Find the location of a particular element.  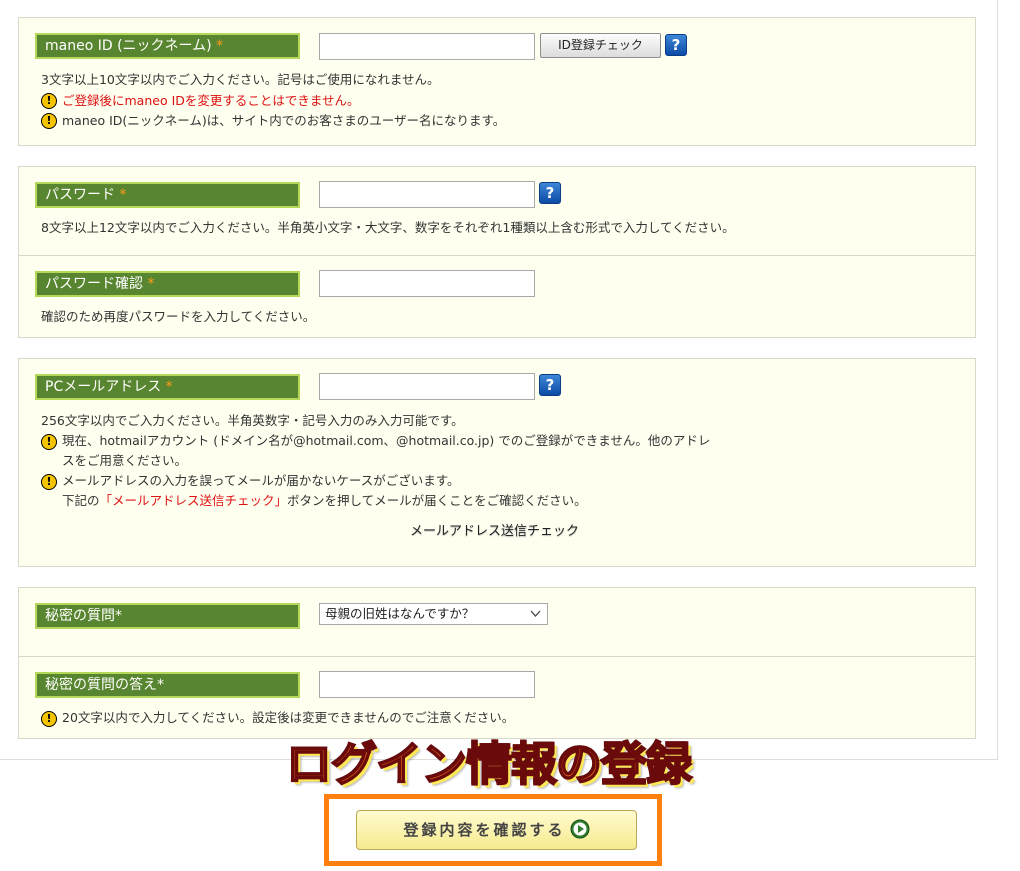

email-input is located at coordinates (427, 386).